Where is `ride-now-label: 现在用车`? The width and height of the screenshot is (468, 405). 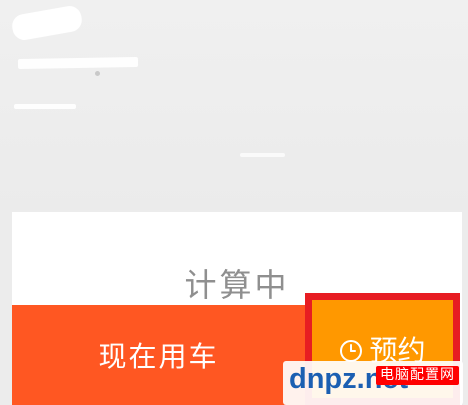
ride-now-label: 现在用车 is located at coordinates (158, 356).